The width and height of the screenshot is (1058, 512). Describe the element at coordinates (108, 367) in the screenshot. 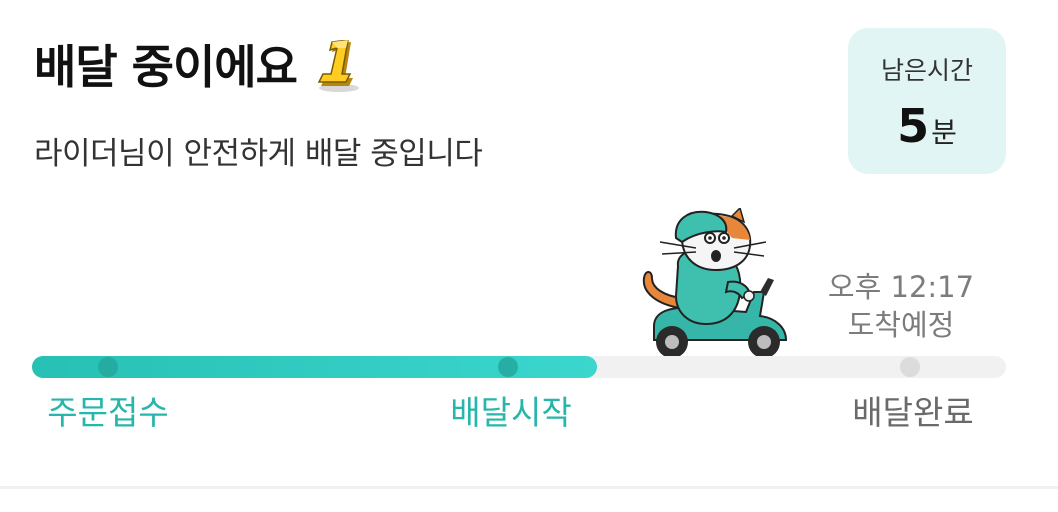

I see `step-dot-order-received` at that location.